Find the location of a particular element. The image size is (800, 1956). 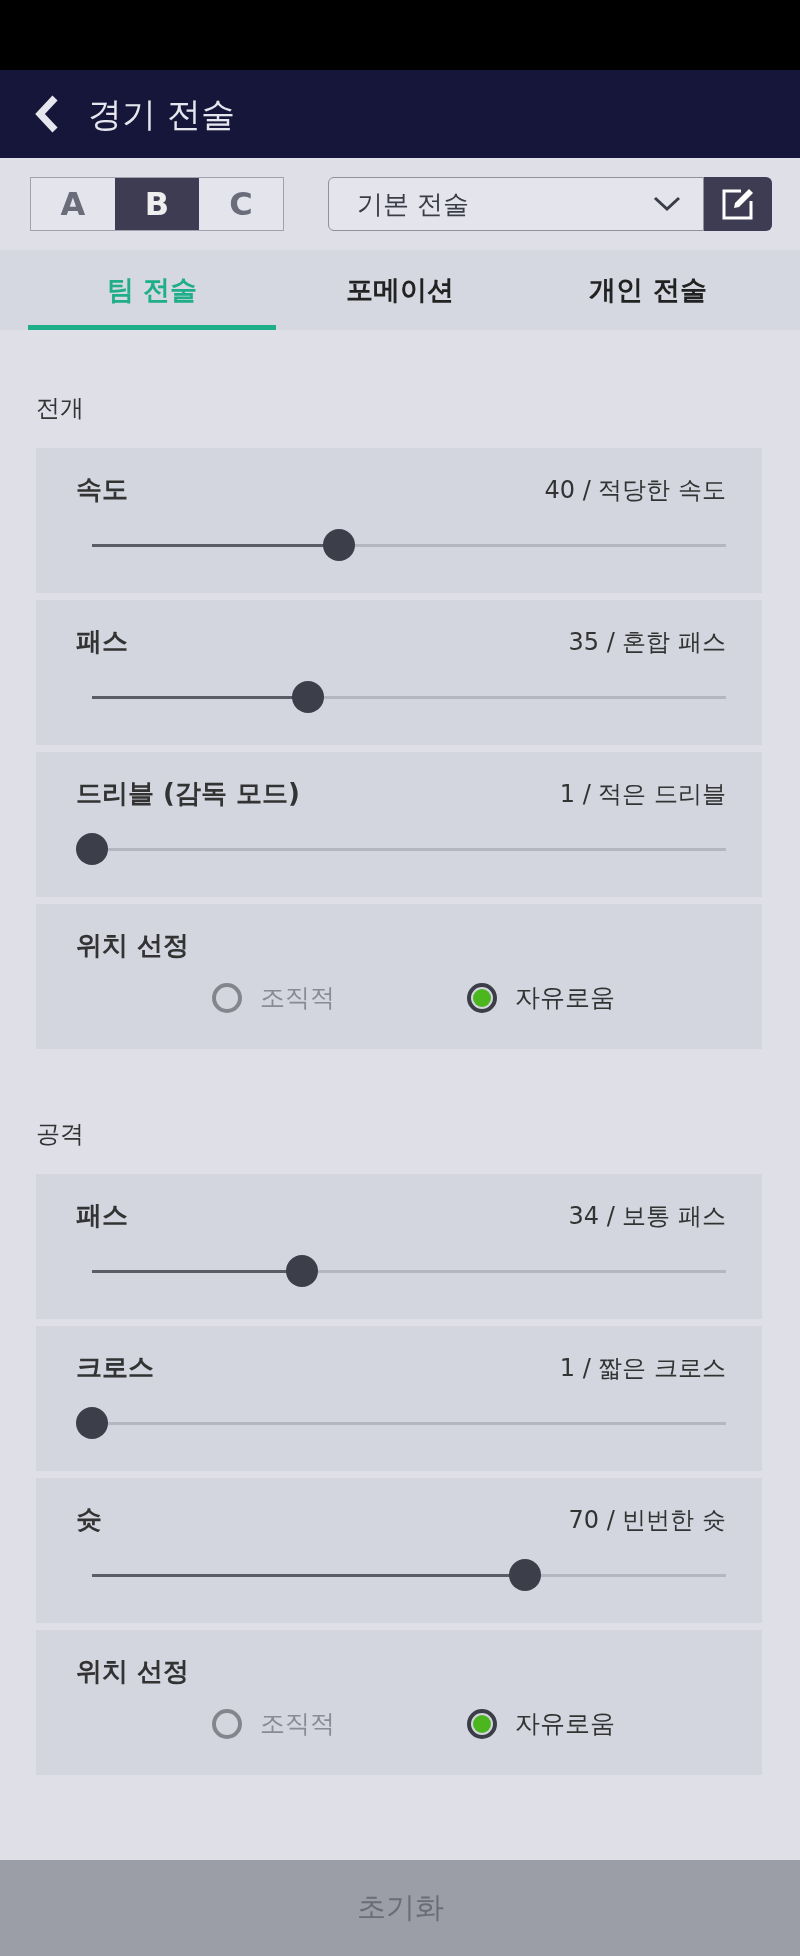

tab: 포메이션 is located at coordinates (400, 290).